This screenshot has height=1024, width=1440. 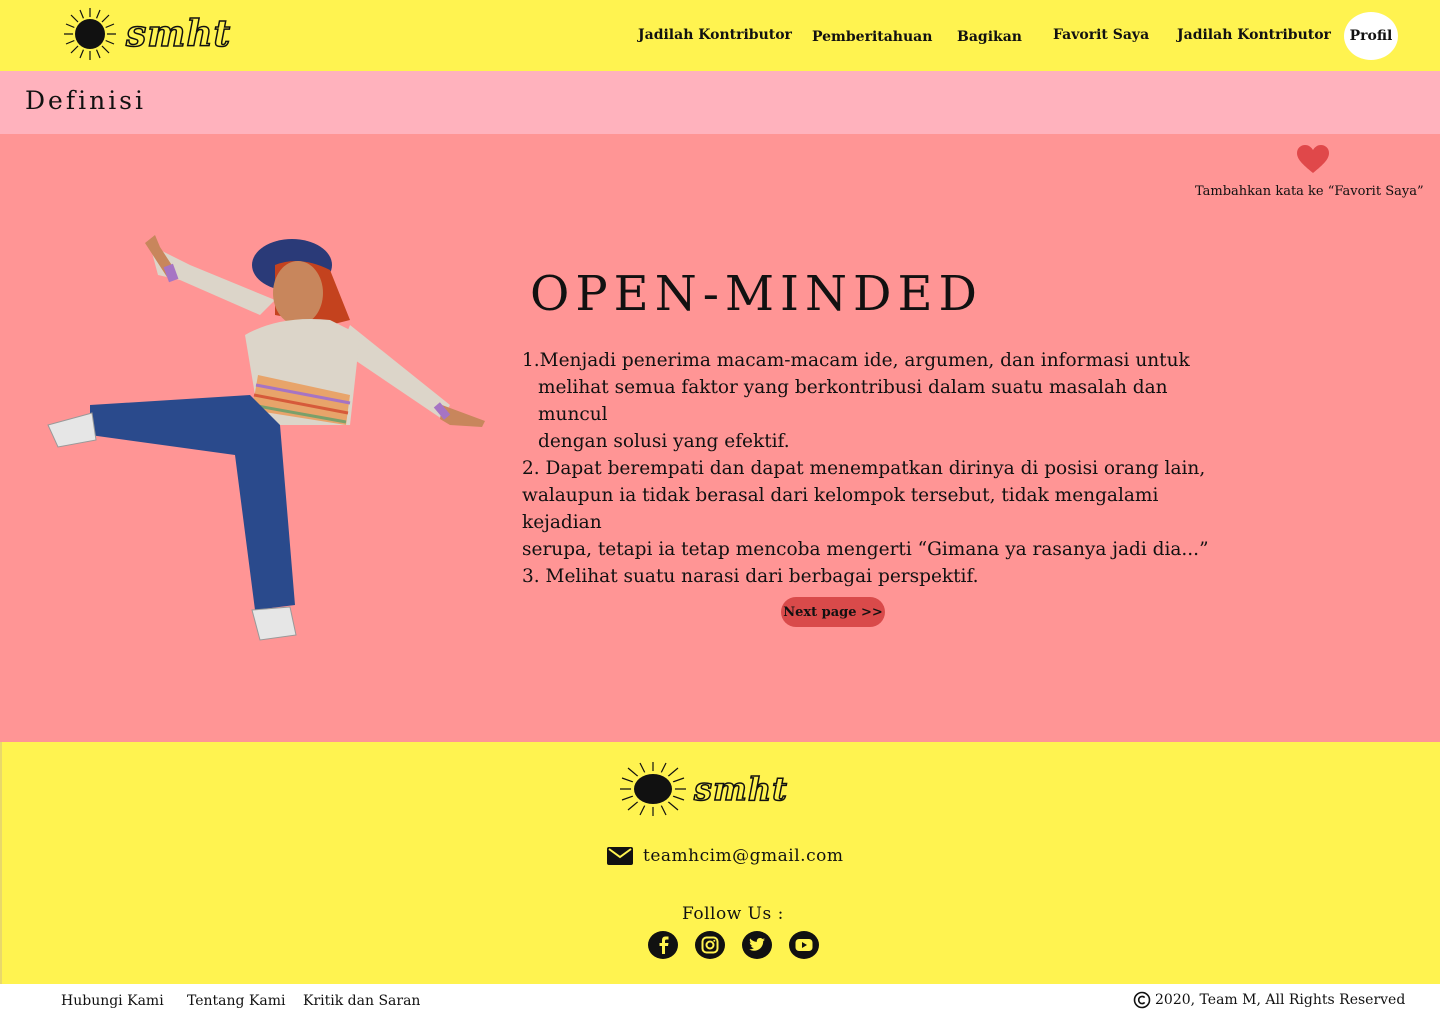 What do you see at coordinates (1254, 35) in the screenshot?
I see `nav-jadilah-kontributor-2: Jadilah Kontributor` at bounding box center [1254, 35].